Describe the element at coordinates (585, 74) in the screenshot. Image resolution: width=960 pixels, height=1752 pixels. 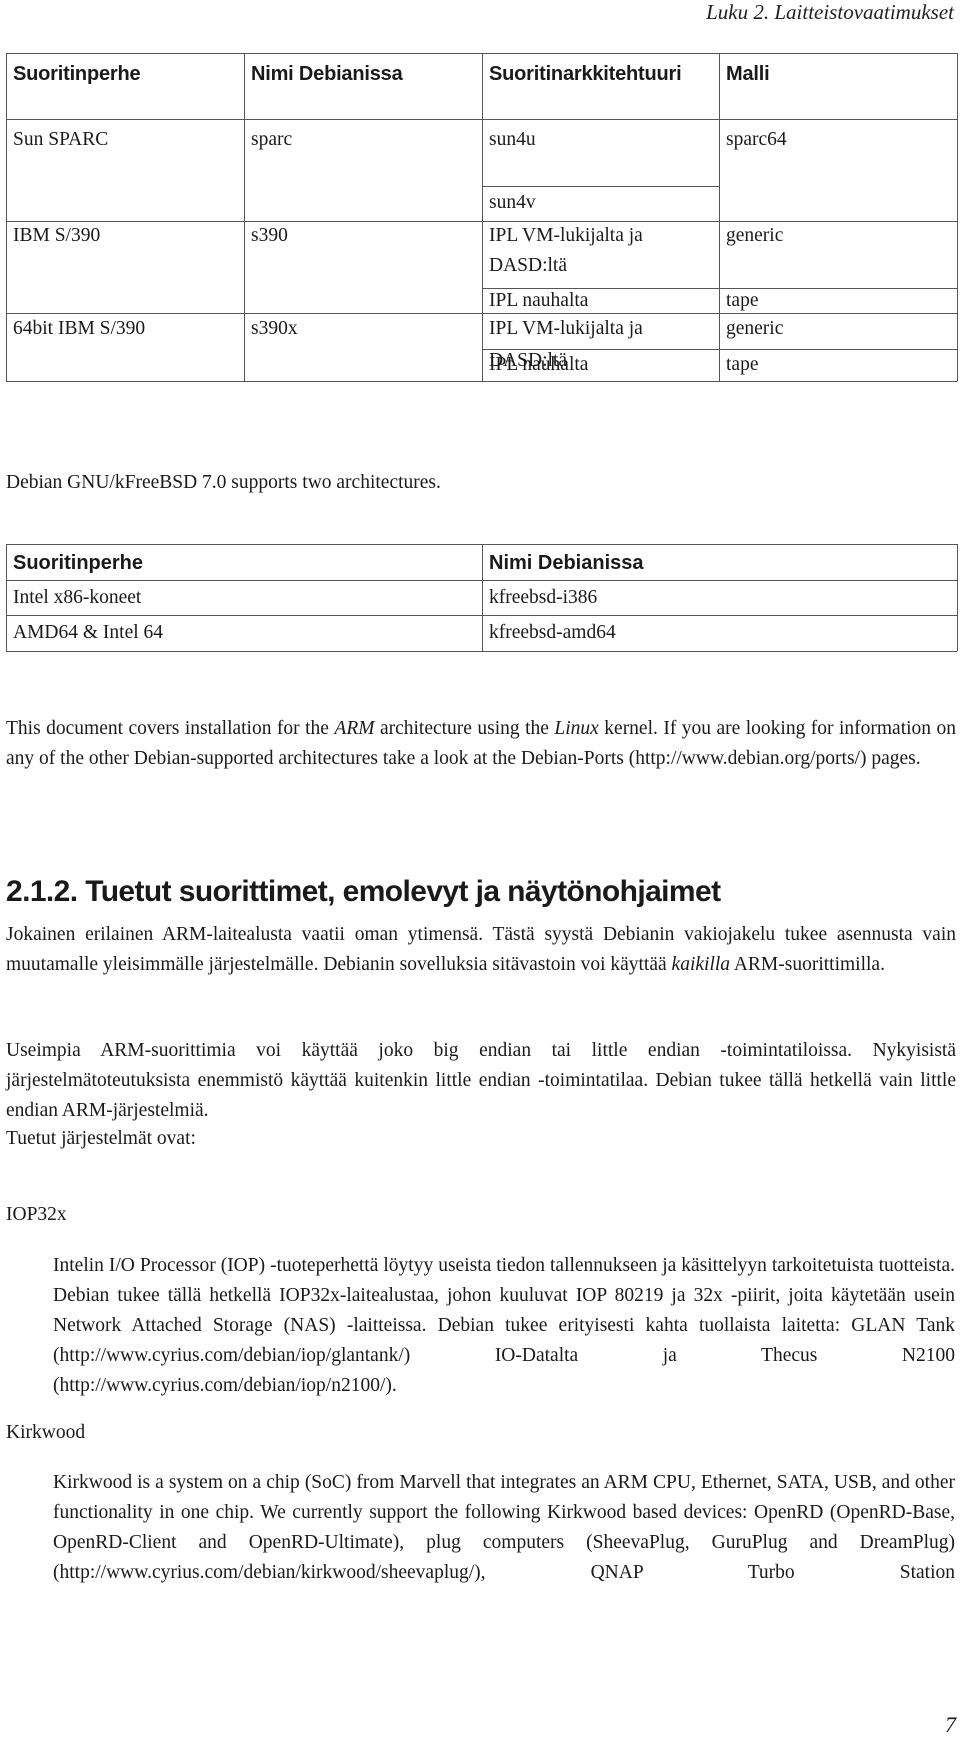
I see `table-header-cell: Suoritinarkkitehtuuri` at that location.